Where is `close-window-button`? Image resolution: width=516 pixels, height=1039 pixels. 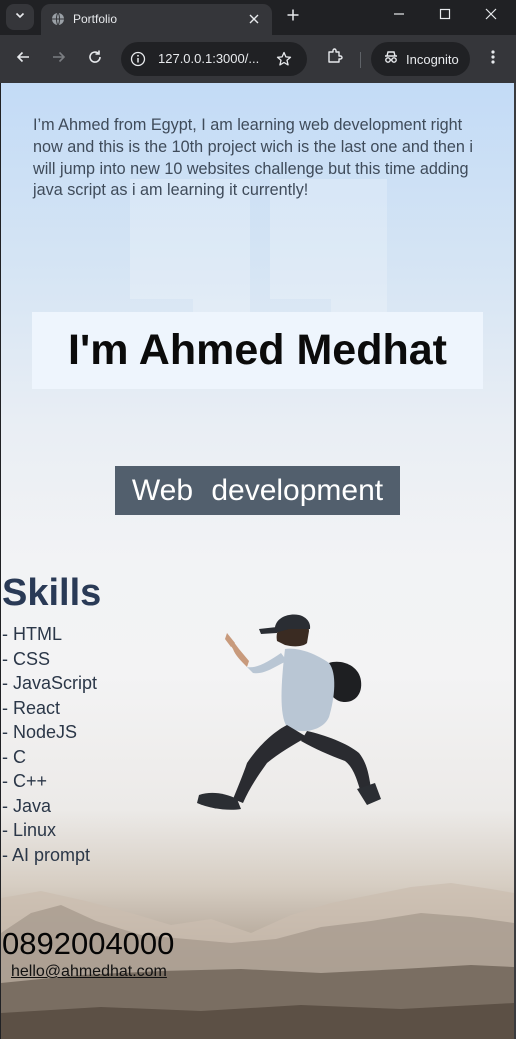
close-window-button is located at coordinates (491, 16).